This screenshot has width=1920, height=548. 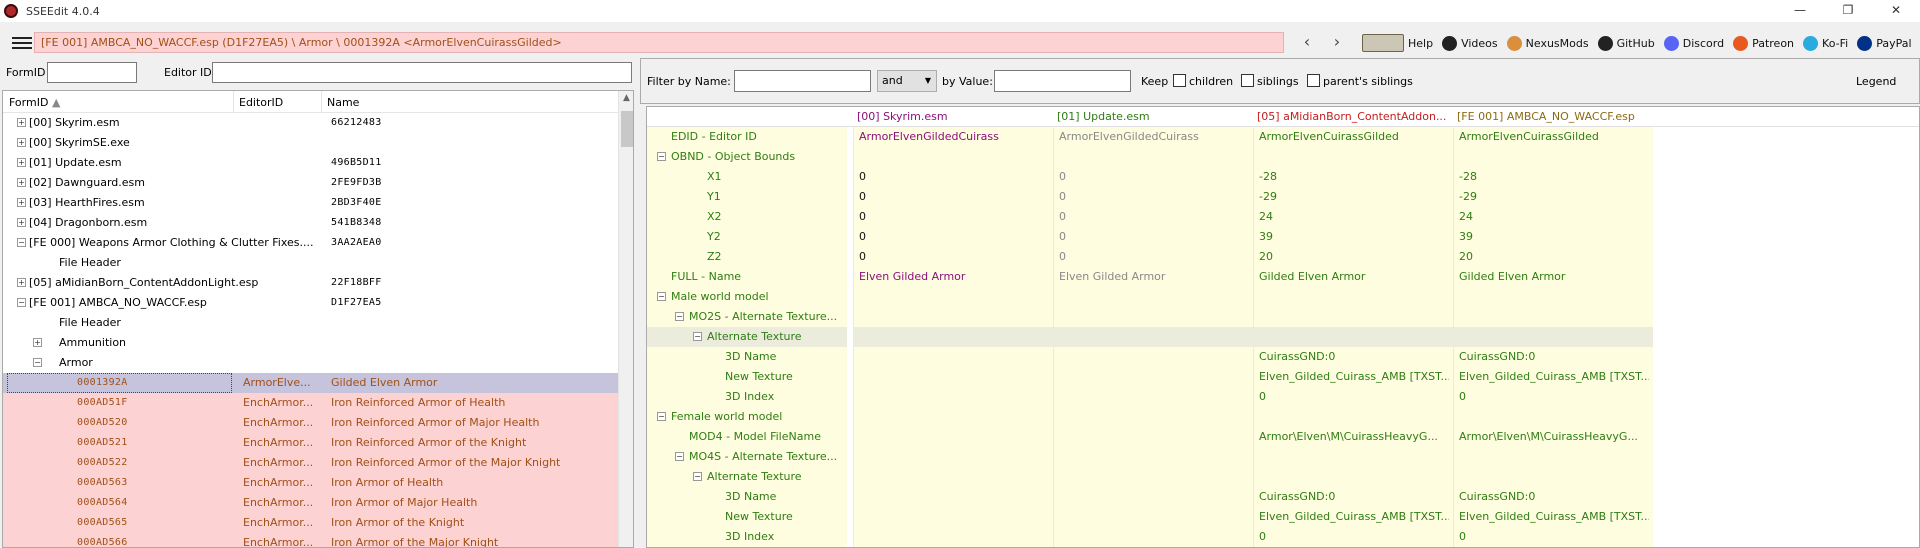 I want to click on formid-input, so click(x=92, y=72).